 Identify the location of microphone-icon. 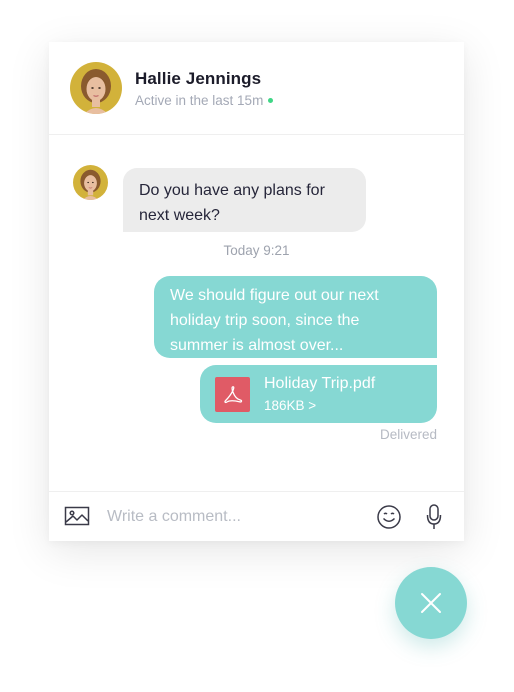
(434, 517).